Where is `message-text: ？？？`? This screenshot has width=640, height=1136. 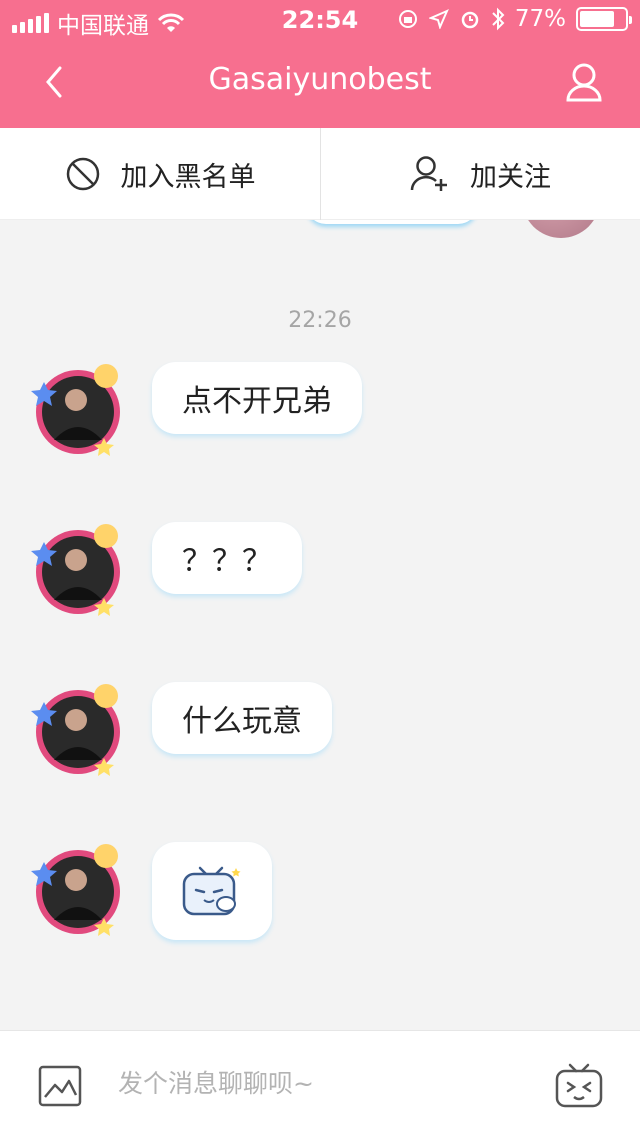
message-text: ？？？ is located at coordinates (227, 561).